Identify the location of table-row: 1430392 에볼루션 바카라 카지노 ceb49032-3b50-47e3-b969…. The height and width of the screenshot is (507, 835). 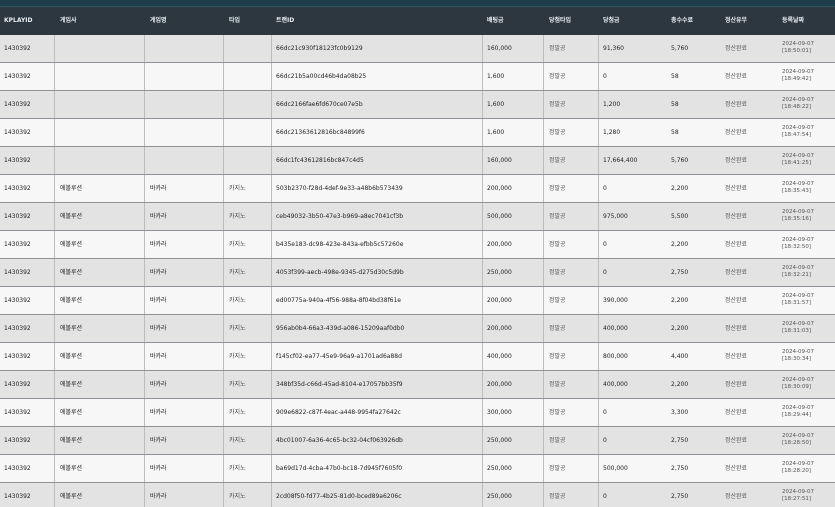
(417, 217).